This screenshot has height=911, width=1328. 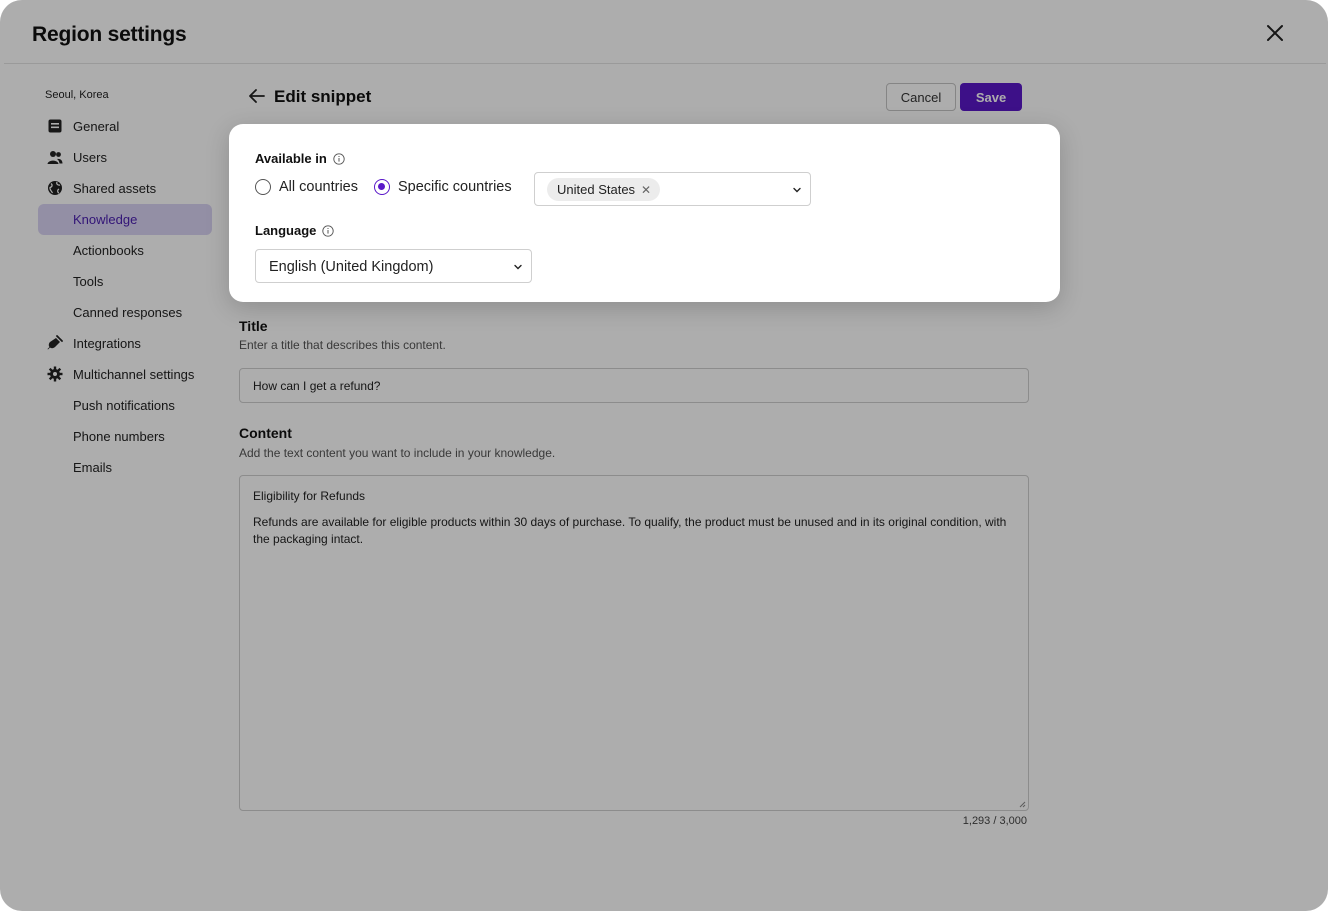 What do you see at coordinates (291, 158) in the screenshot?
I see `available-in-text: Available in` at bounding box center [291, 158].